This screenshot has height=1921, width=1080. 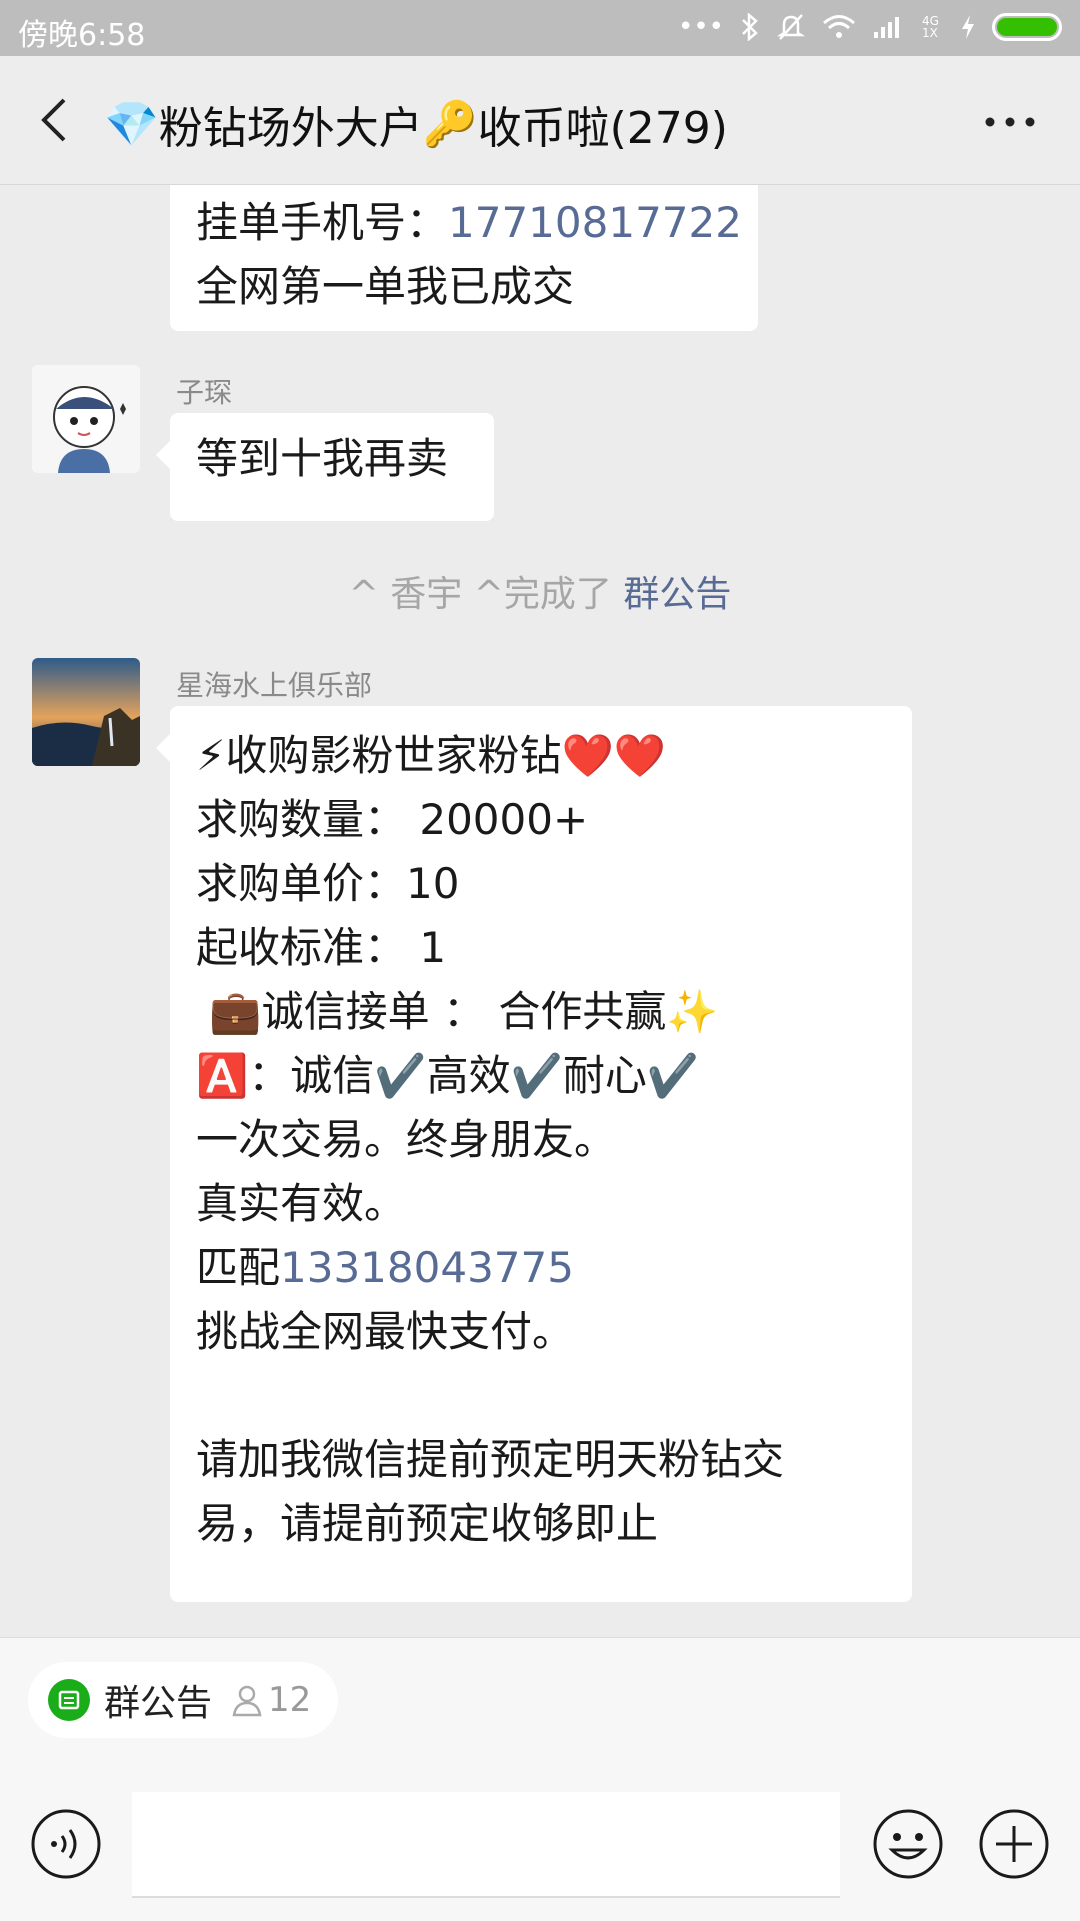 I want to click on message-line, so click(x=541, y=1396).